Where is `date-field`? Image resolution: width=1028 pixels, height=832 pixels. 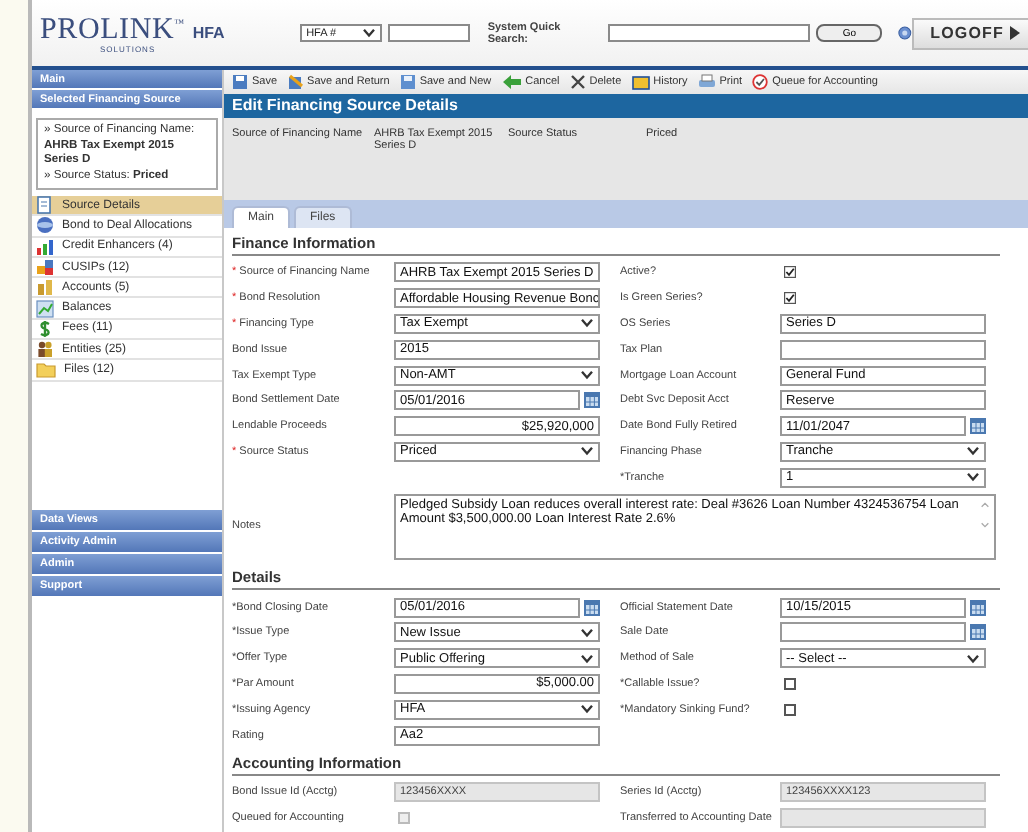 date-field is located at coordinates (873, 632).